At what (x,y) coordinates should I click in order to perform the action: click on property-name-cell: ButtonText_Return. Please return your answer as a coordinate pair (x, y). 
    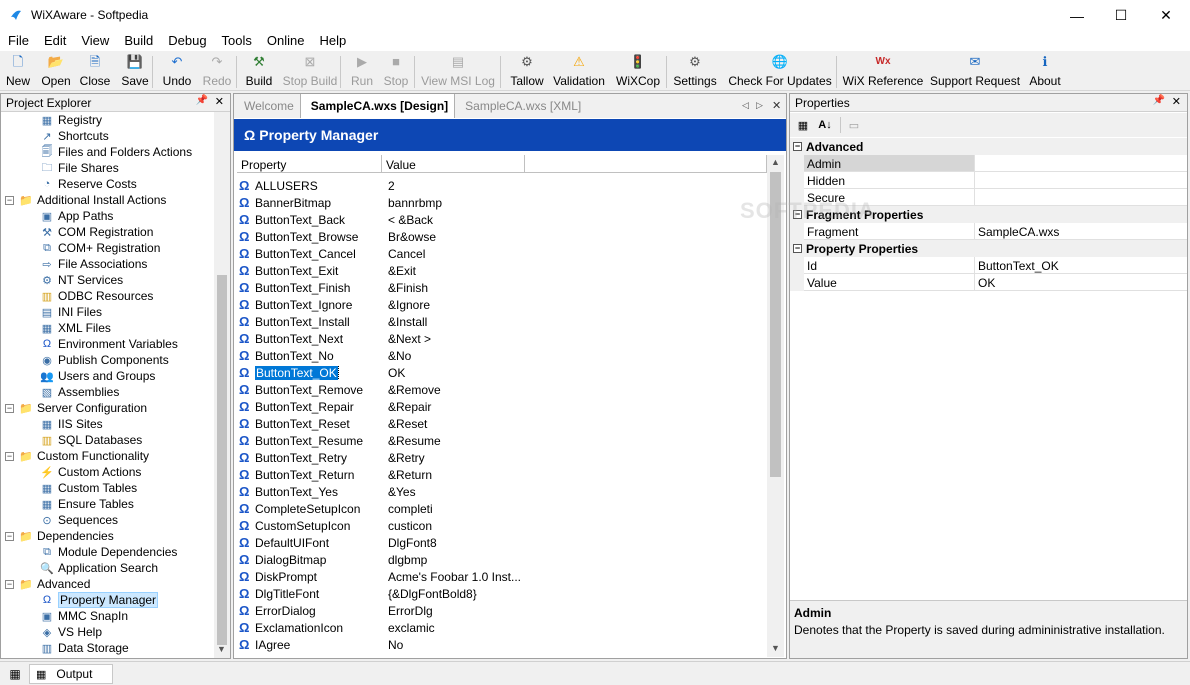
    Looking at the image, I should click on (321, 475).